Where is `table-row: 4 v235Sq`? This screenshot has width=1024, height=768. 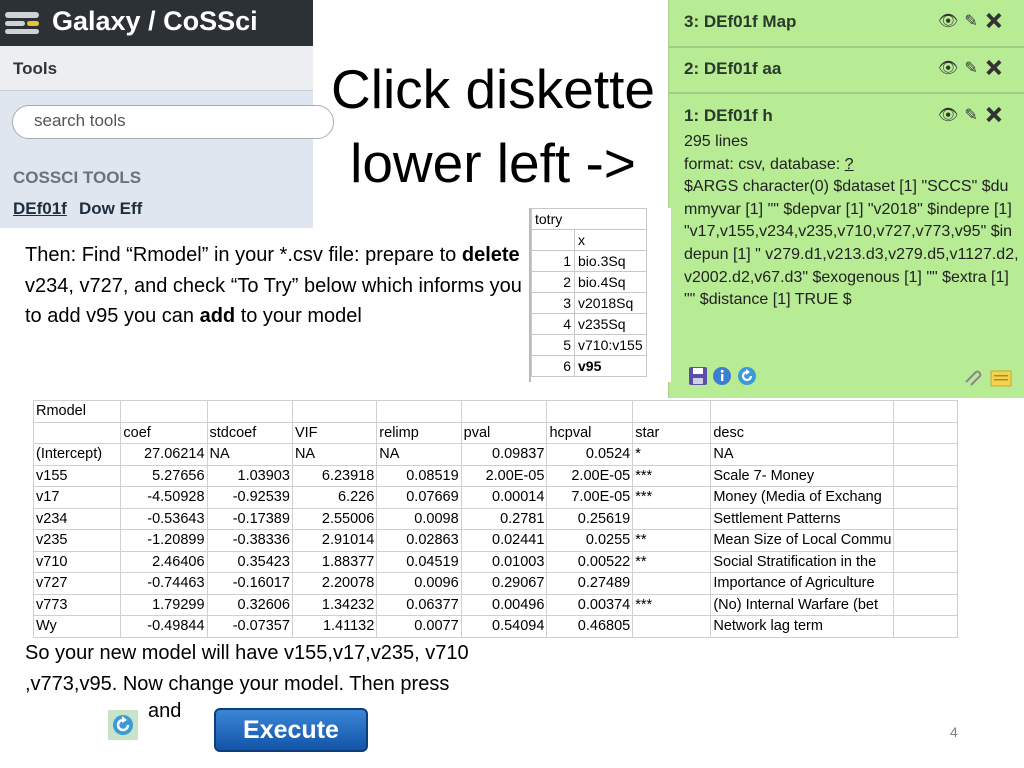
table-row: 4 v235Sq is located at coordinates (589, 324).